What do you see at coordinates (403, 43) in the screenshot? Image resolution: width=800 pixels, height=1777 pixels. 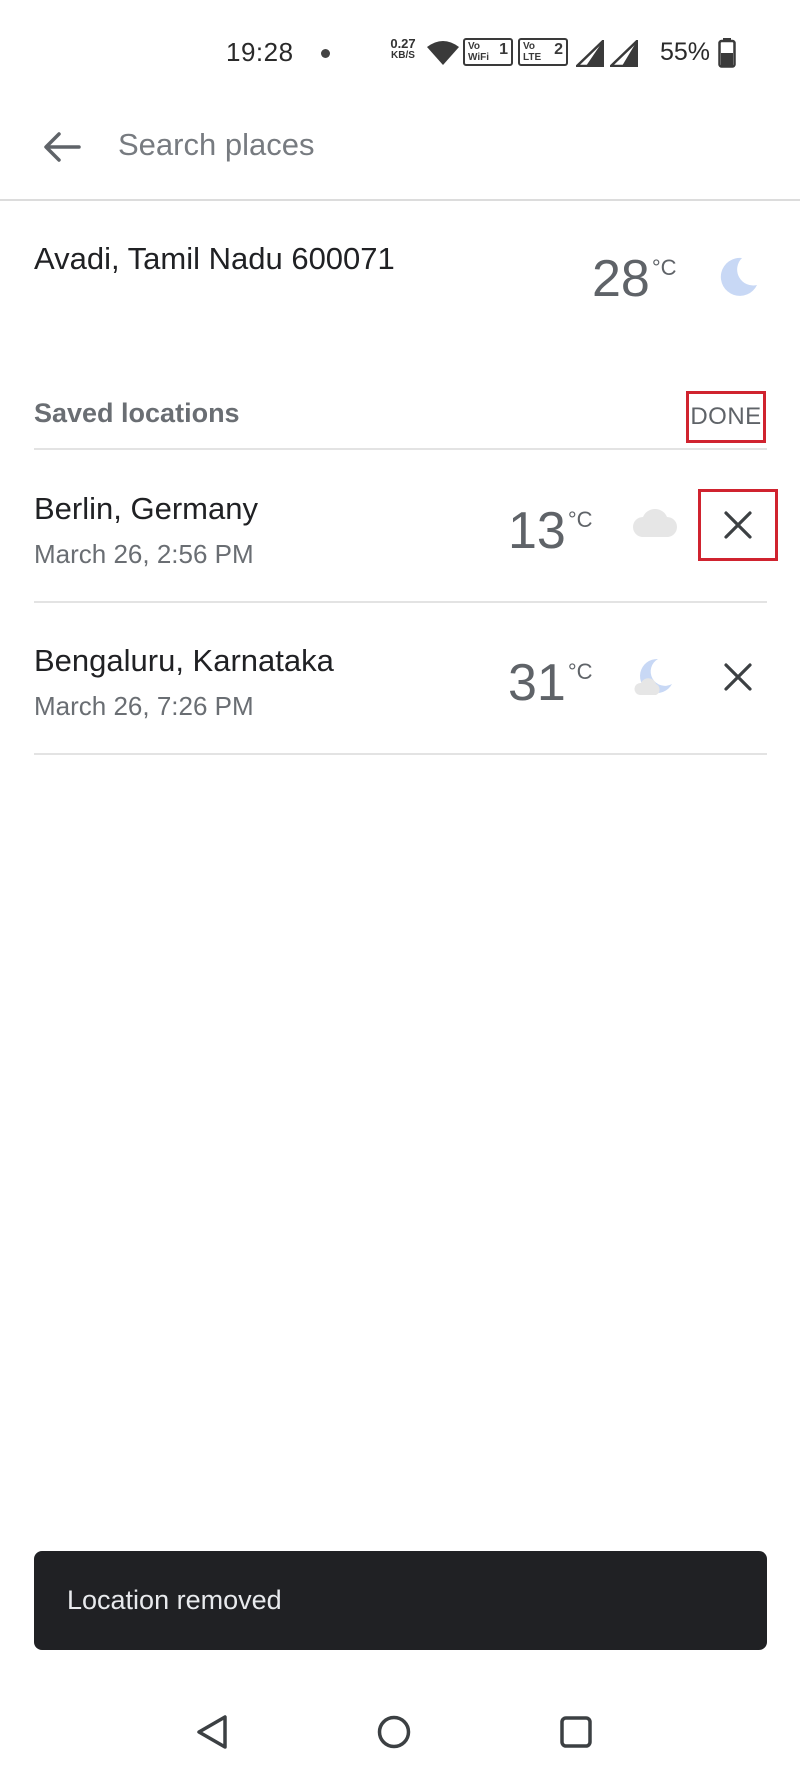 I see `network-speed-value: 0.27` at bounding box center [403, 43].